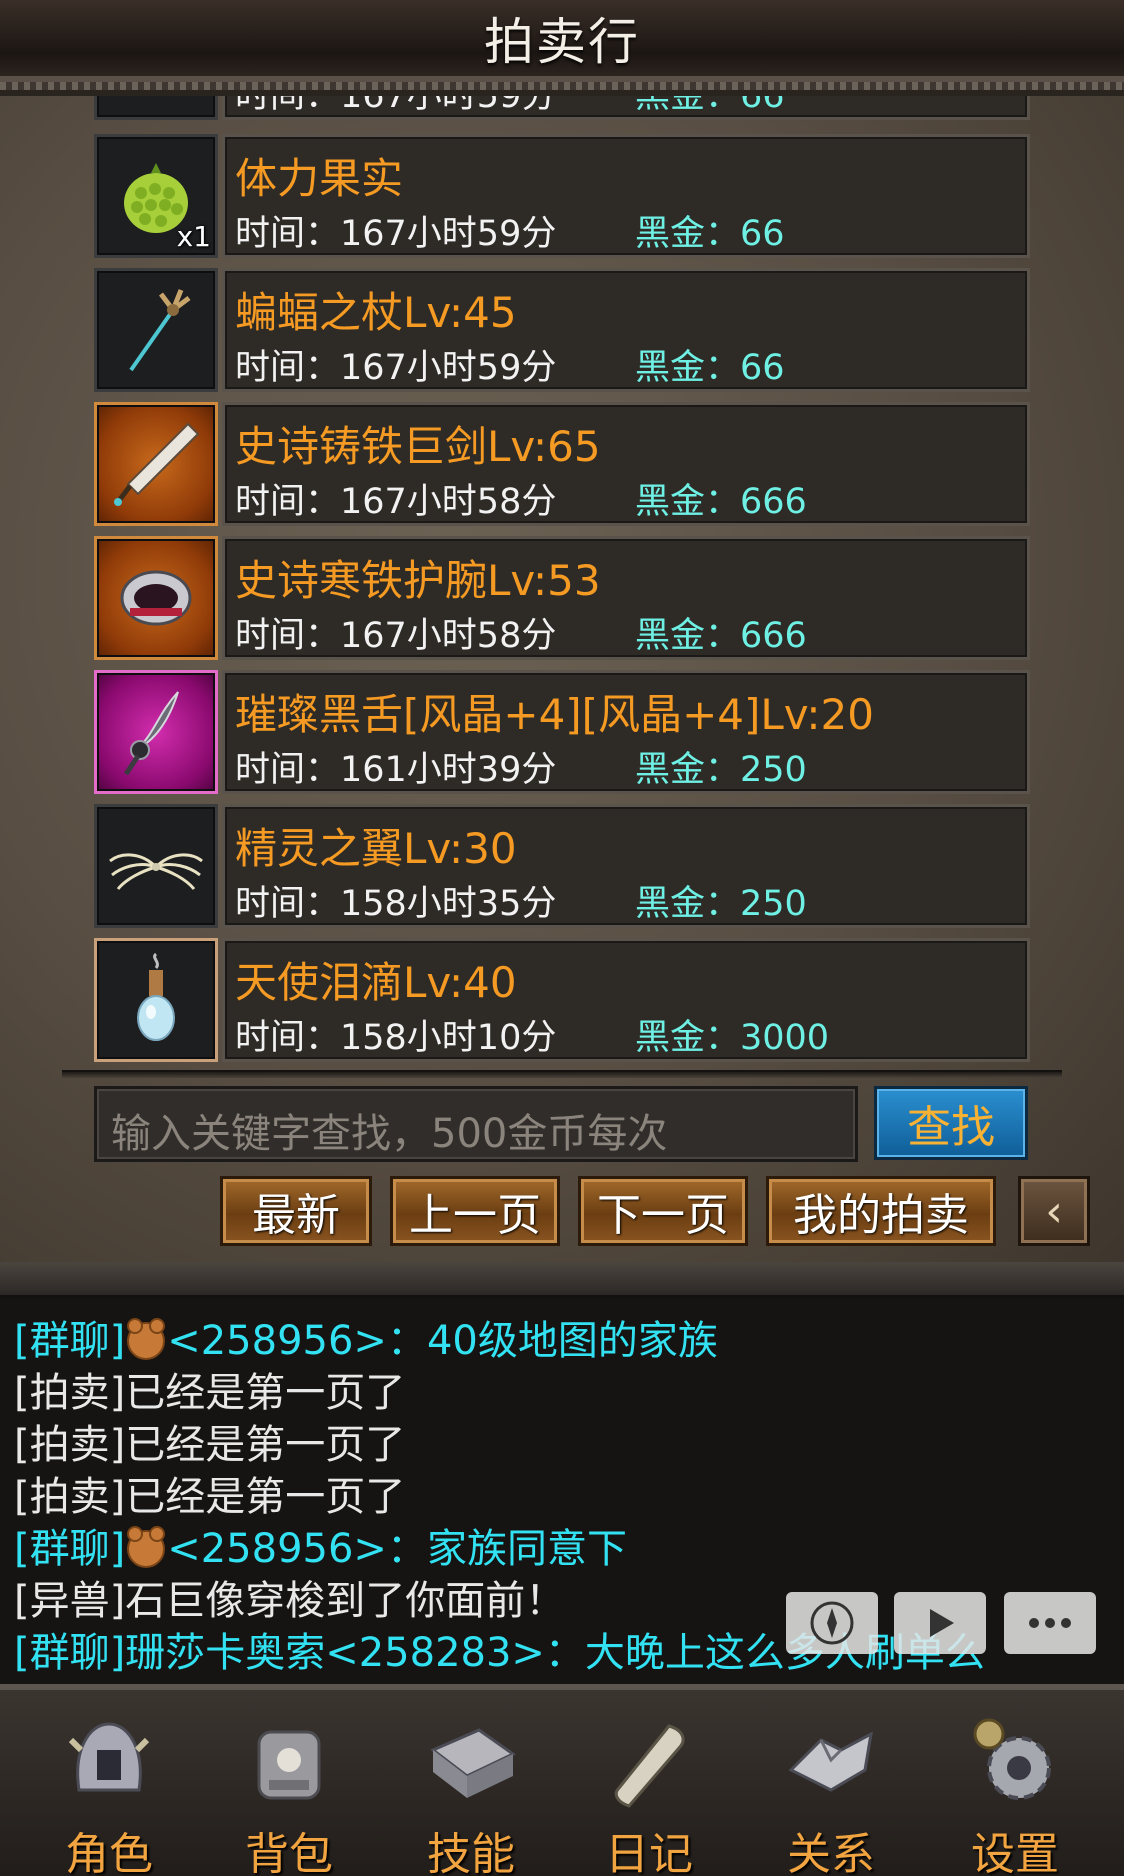 The image size is (1124, 1876). I want to click on item-quantity: x1, so click(193, 236).